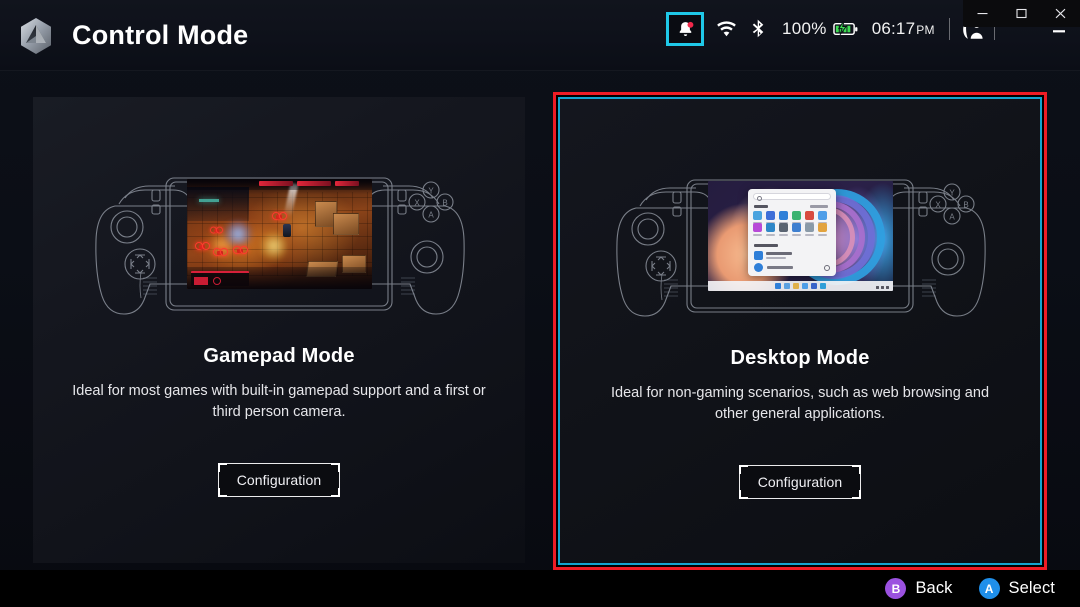  I want to click on maximize-button, so click(1021, 13).